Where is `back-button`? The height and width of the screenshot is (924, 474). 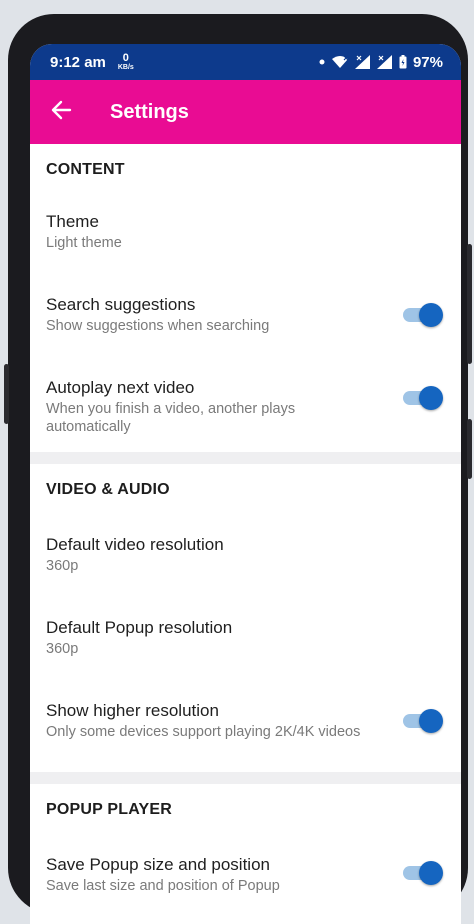 back-button is located at coordinates (61, 112).